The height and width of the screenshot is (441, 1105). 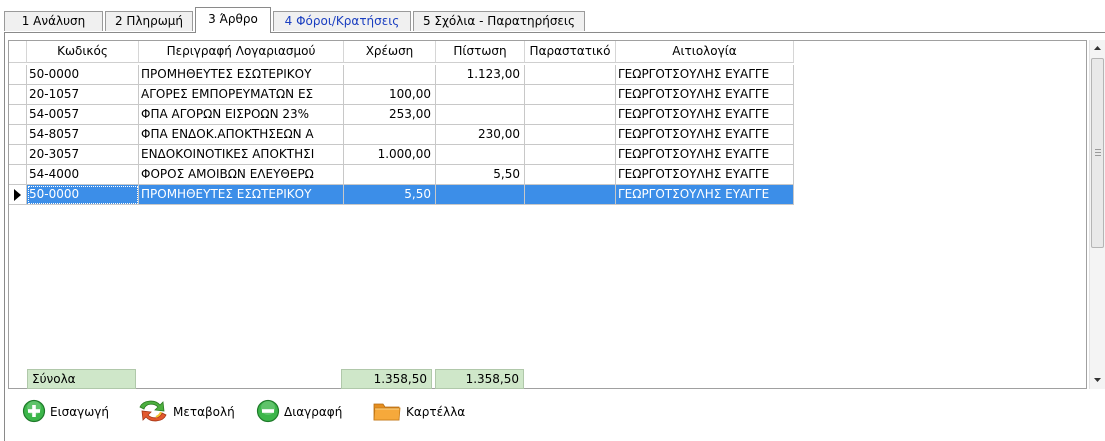 What do you see at coordinates (241, 95) in the screenshot?
I see `cell-description: ΑΓΟΡΕΣ ΕΜΠΟΡΕΥΜΑΤΩΝ ΕΣ` at bounding box center [241, 95].